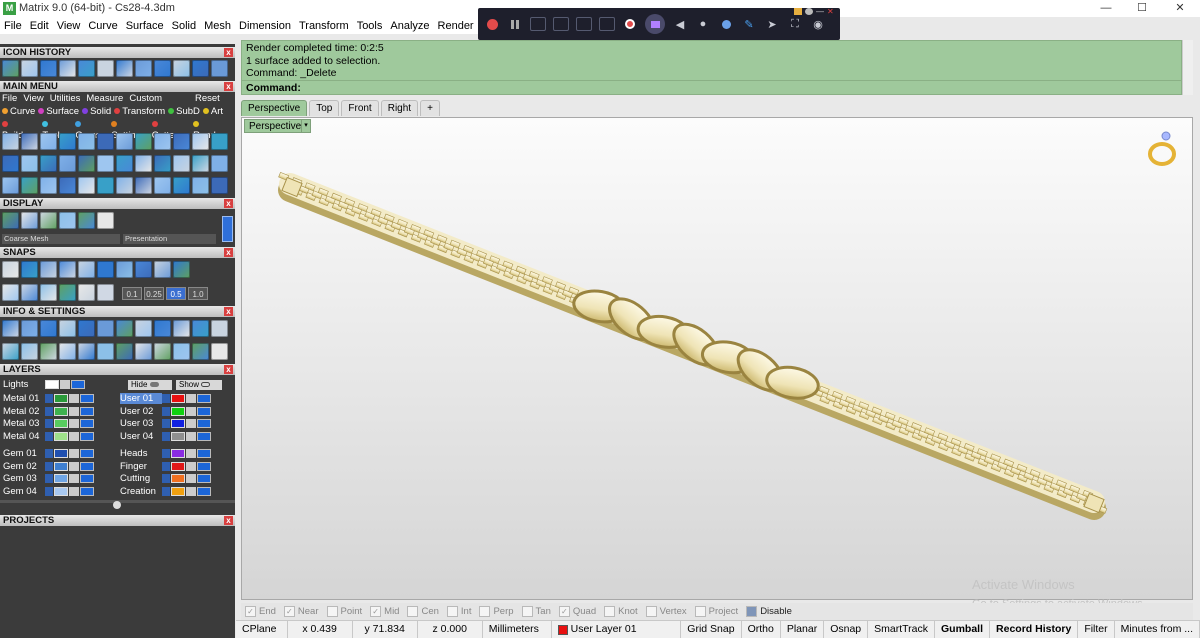  Describe the element at coordinates (117, 86) in the screenshot. I see `main-menu-header: MAIN MENU x` at that location.